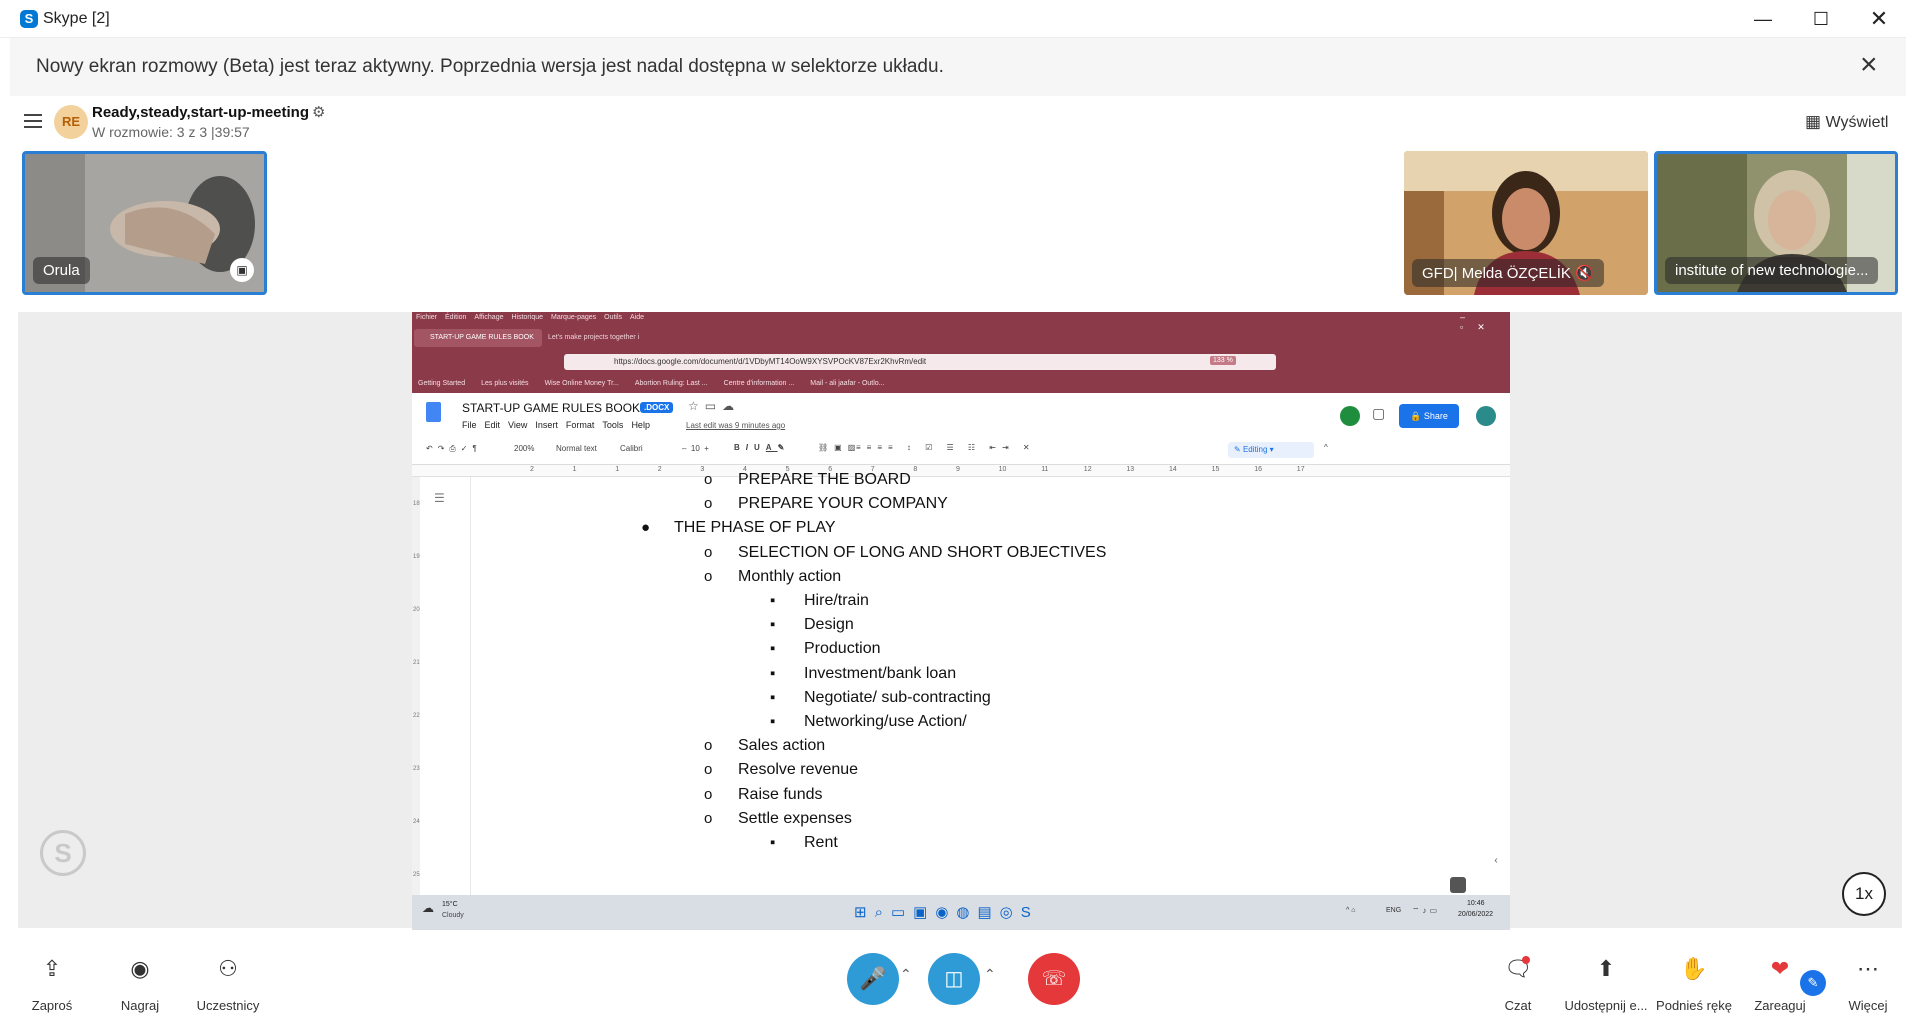 The image size is (1906, 1013). Describe the element at coordinates (593, 337) in the screenshot. I see `browser-tab: Let's make projects together i` at that location.